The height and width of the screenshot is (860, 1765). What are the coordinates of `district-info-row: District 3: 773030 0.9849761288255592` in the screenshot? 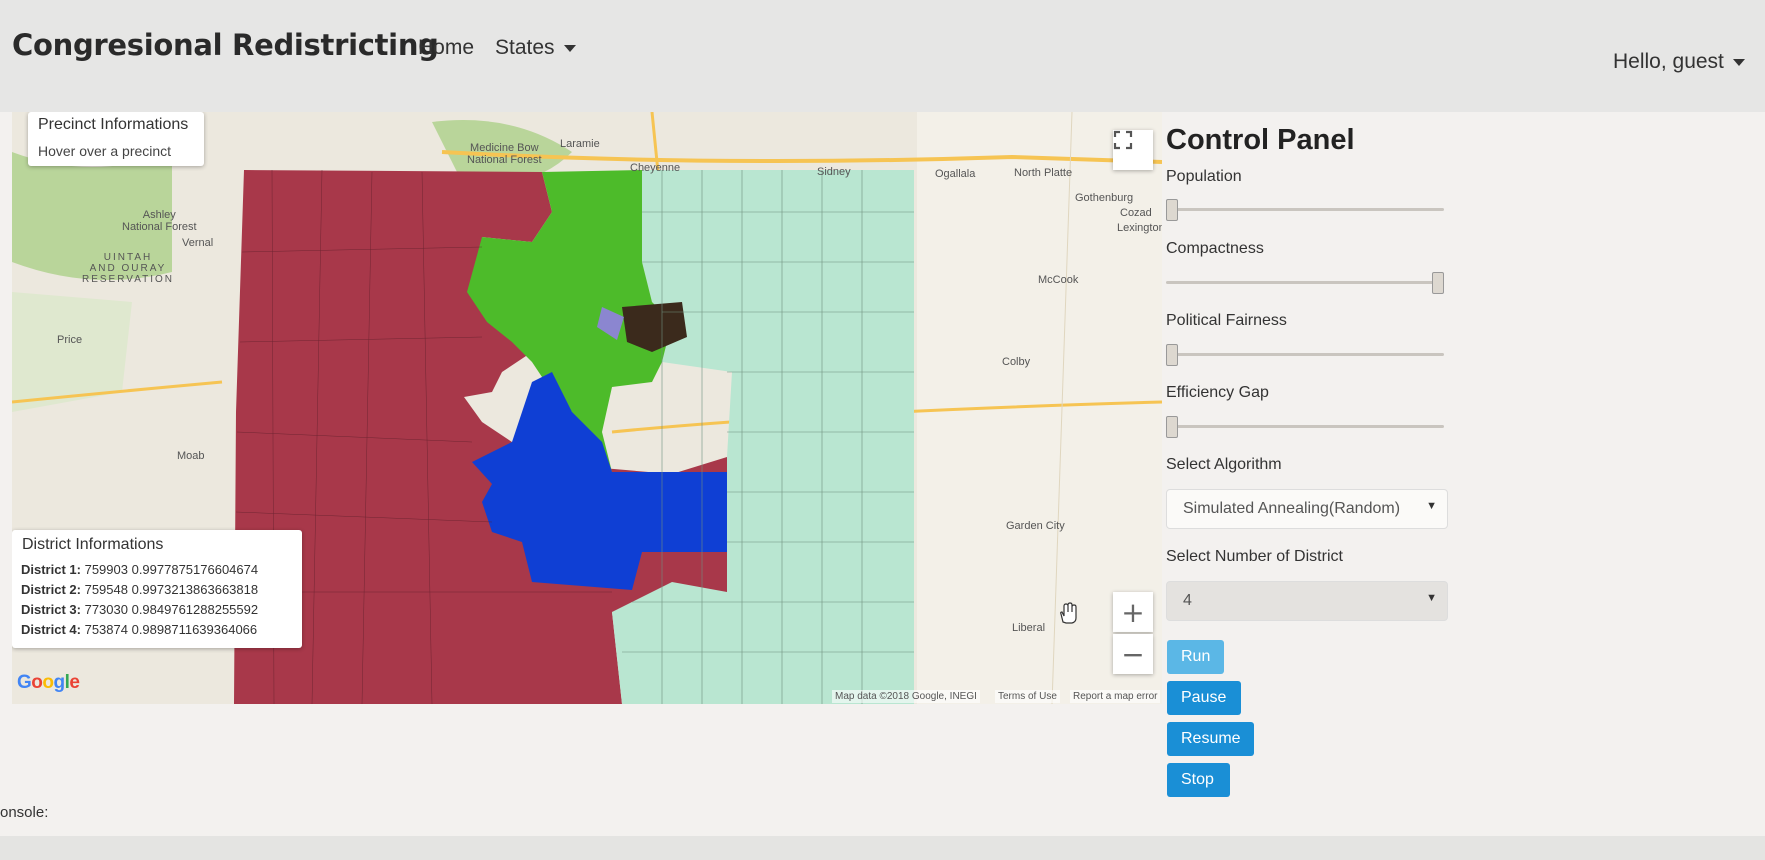 It's located at (139, 609).